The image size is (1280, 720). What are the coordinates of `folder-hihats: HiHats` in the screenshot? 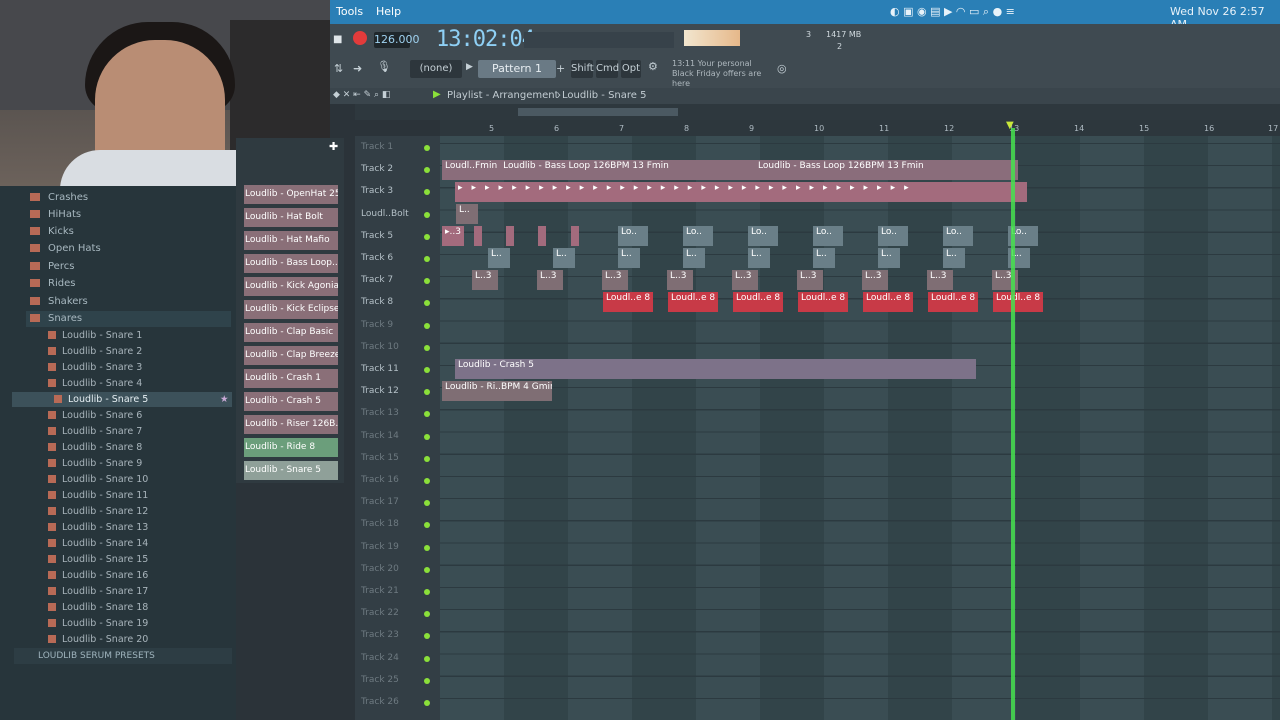 It's located at (55, 215).